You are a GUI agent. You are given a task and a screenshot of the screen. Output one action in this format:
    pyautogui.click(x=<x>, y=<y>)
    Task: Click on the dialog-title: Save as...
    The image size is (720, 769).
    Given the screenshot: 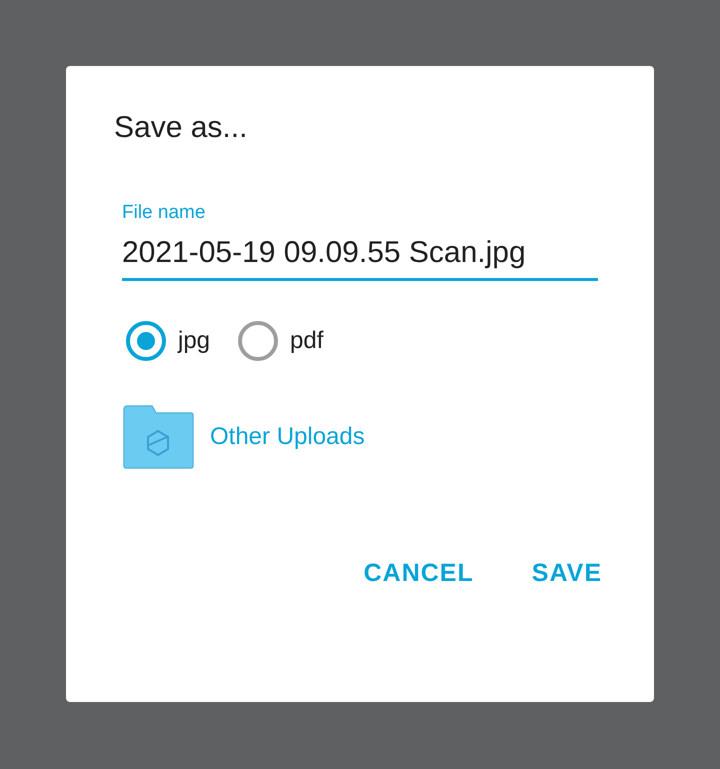 What is the action you would take?
    pyautogui.click(x=181, y=128)
    